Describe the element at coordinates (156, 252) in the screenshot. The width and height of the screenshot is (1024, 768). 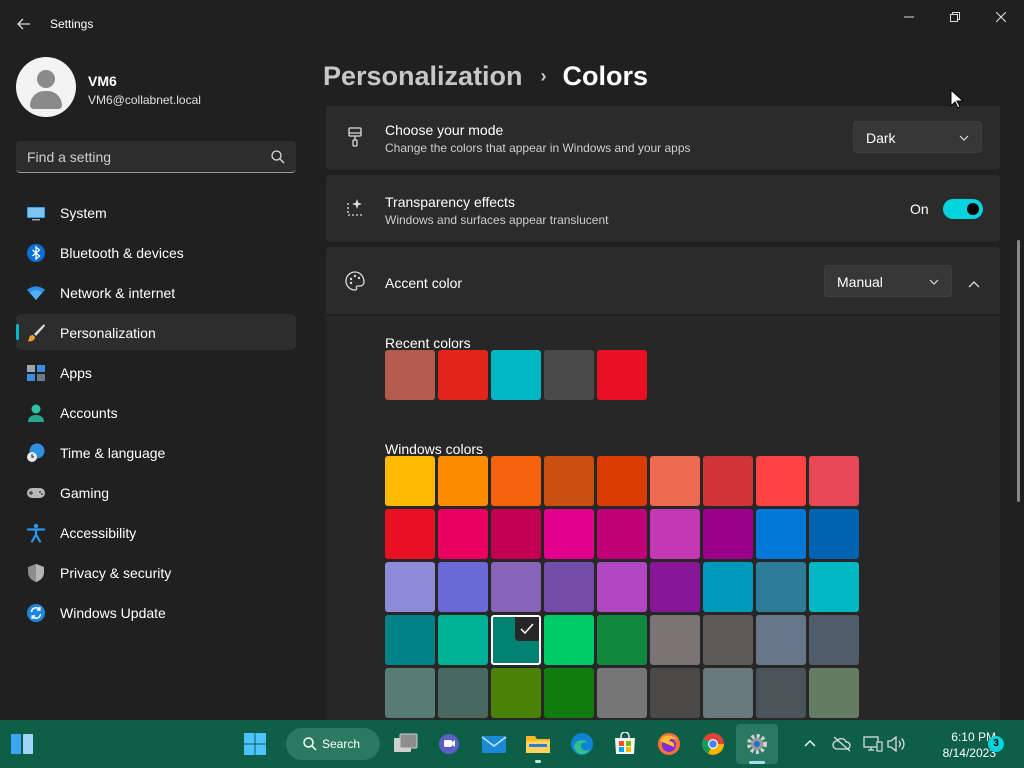
I see `sidebar-item-bluetooth: Bluetooth & devices` at that location.